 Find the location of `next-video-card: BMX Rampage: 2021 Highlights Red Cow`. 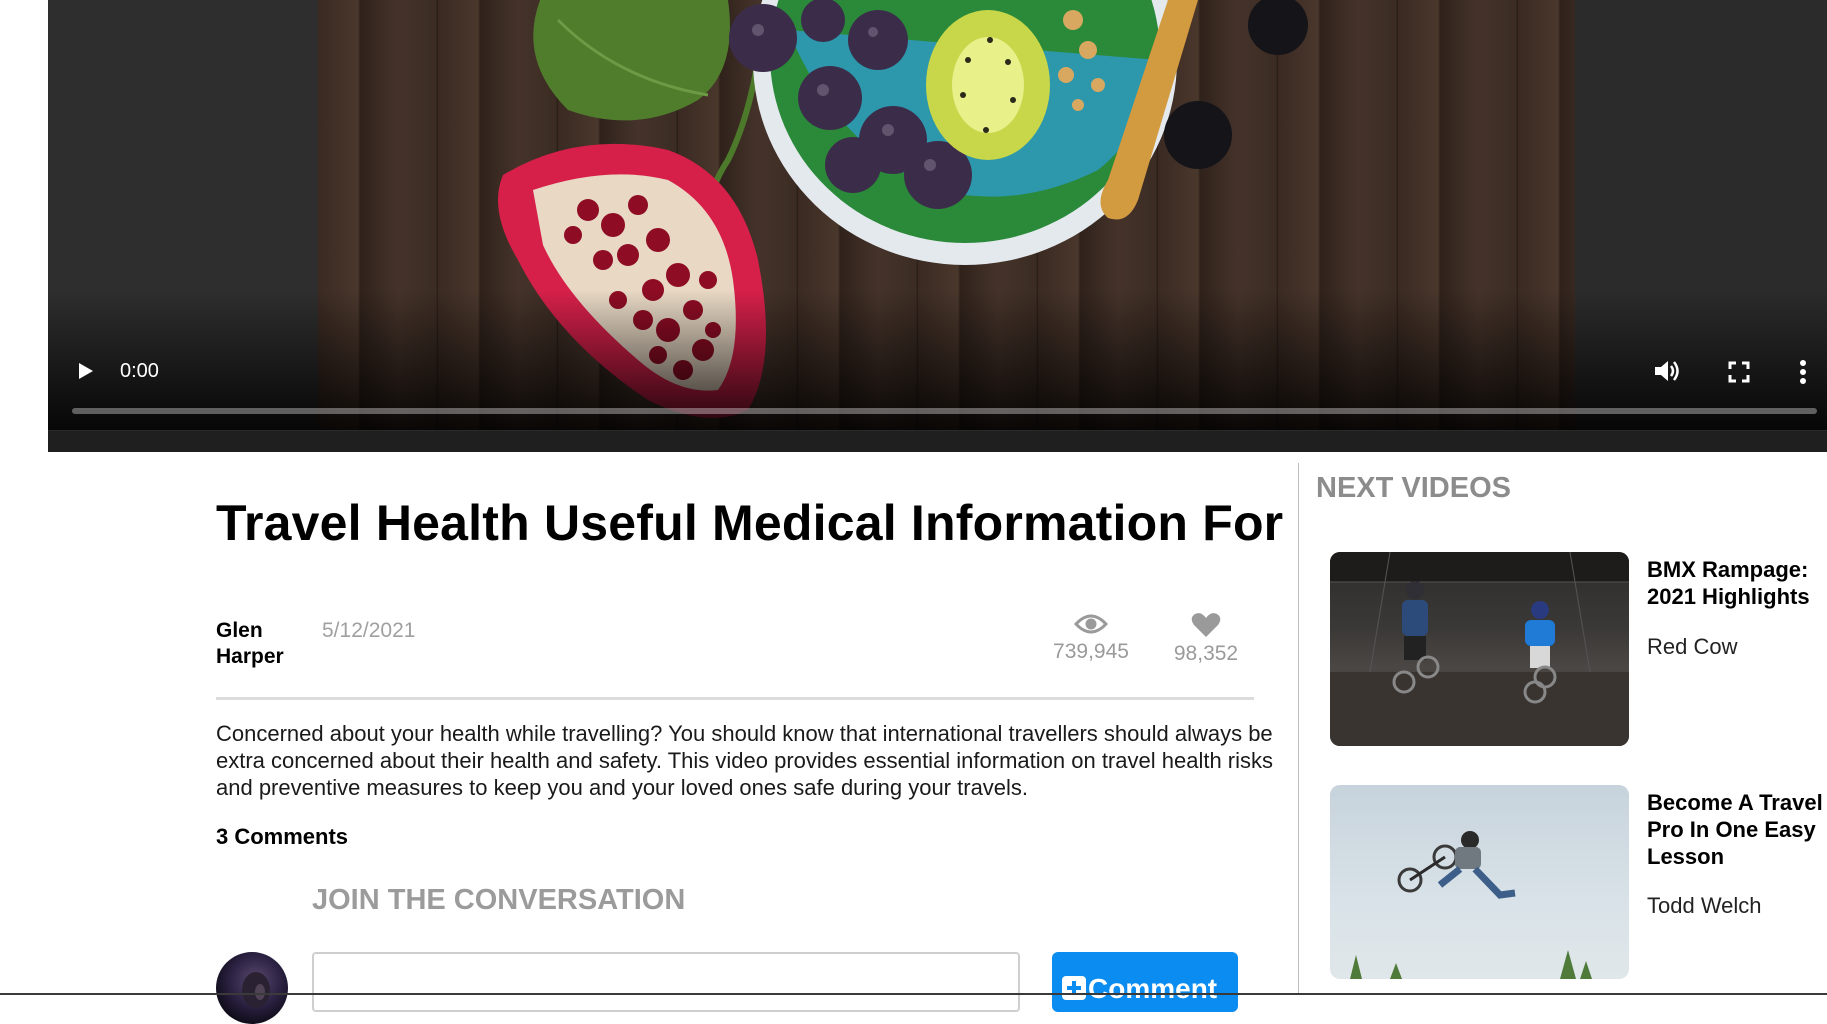

next-video-card: BMX Rampage: 2021 Highlights Red Cow is located at coordinates (1578, 650).